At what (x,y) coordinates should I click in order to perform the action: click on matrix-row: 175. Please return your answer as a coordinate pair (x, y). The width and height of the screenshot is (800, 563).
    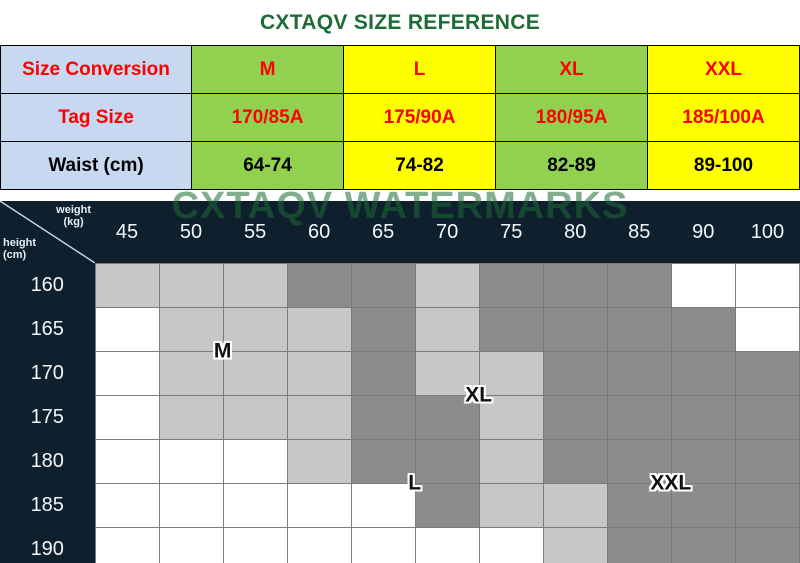
    Looking at the image, I should click on (400, 417).